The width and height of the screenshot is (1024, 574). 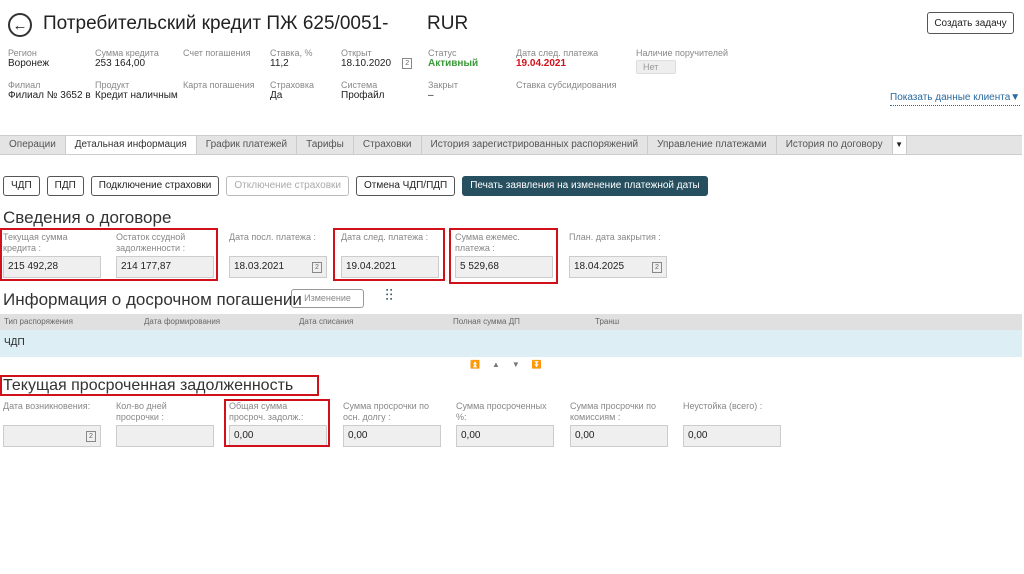 I want to click on contract-section-title: Сведения о договоре, so click(x=87, y=217).